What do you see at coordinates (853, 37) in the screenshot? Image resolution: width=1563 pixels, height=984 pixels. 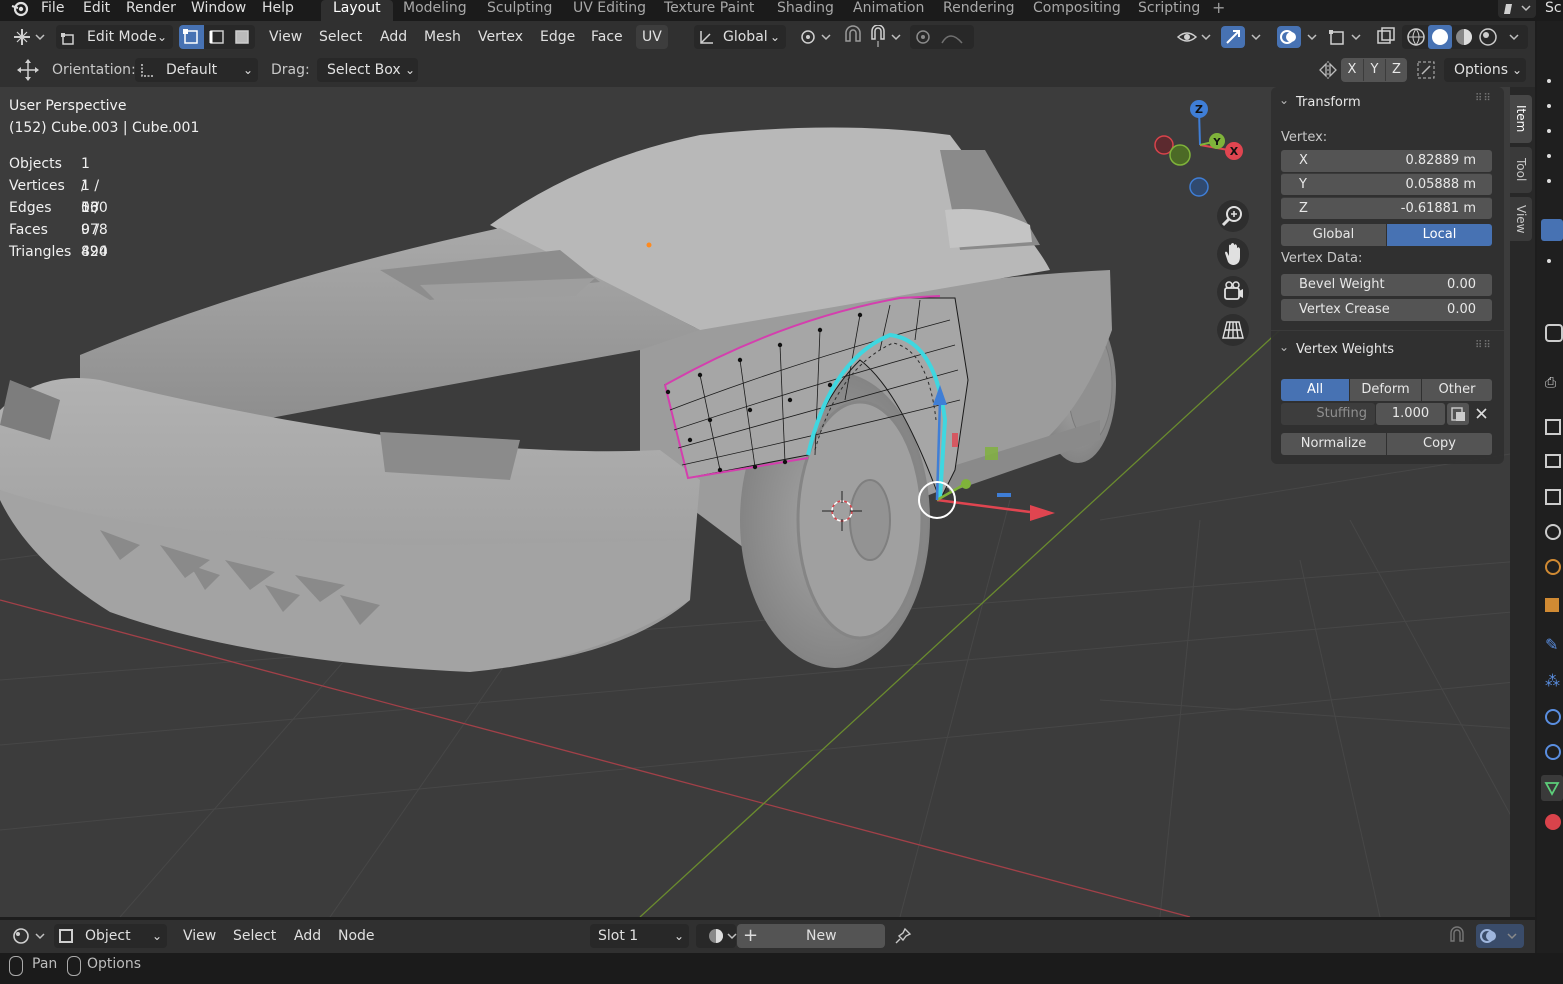 I see `snap-toggle` at bounding box center [853, 37].